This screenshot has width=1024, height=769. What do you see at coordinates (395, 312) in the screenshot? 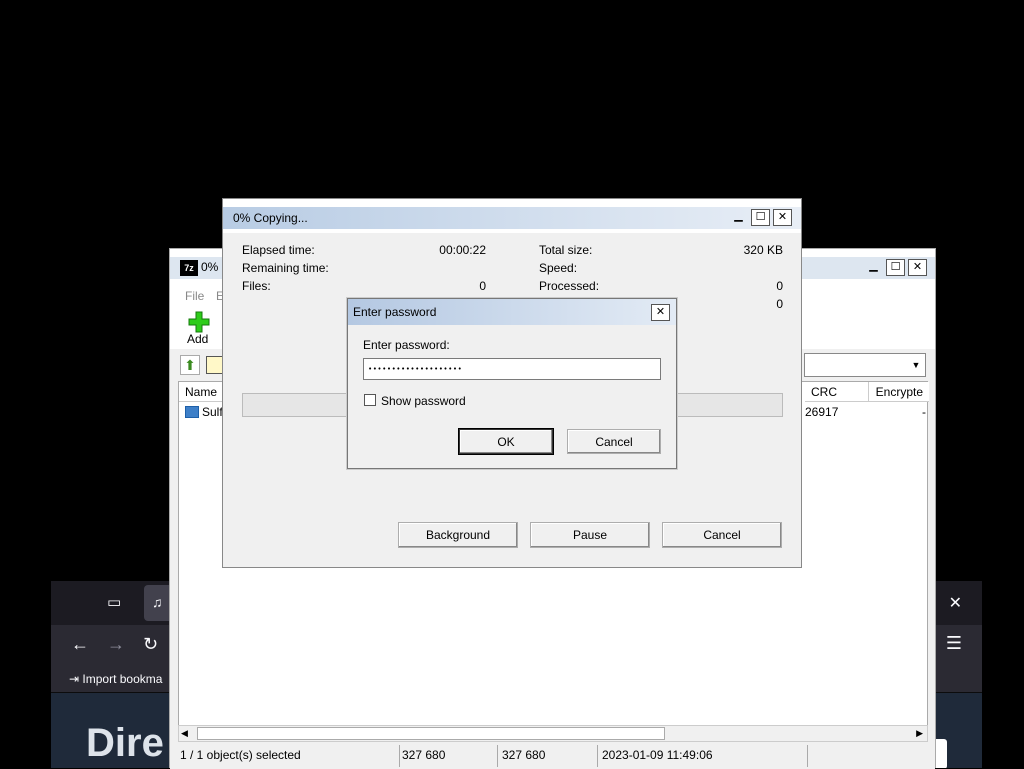
I see `password-dialog-title: Enter password` at bounding box center [395, 312].